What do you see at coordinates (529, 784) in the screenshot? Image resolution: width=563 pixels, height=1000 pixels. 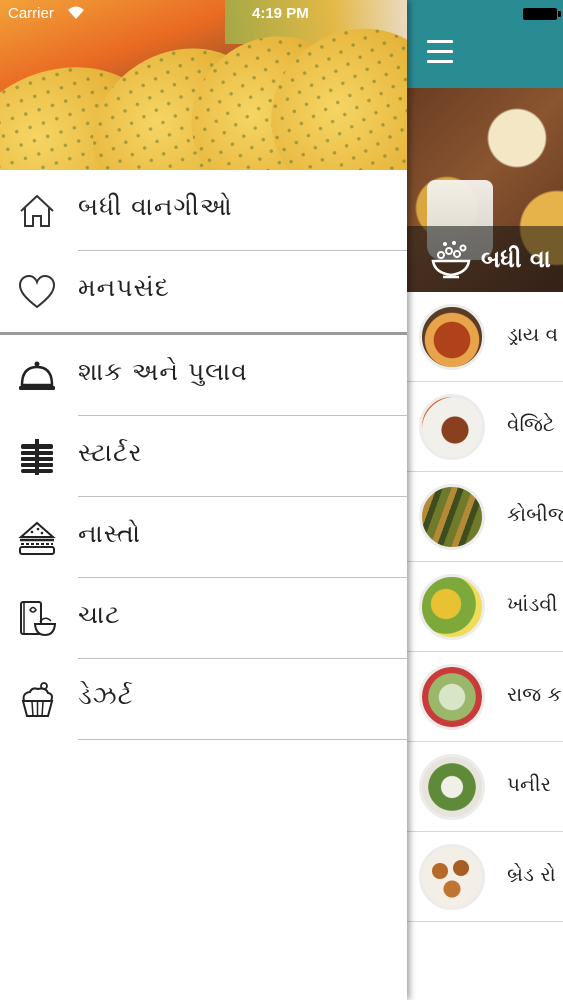 I see `recipe-title: પનીર` at bounding box center [529, 784].